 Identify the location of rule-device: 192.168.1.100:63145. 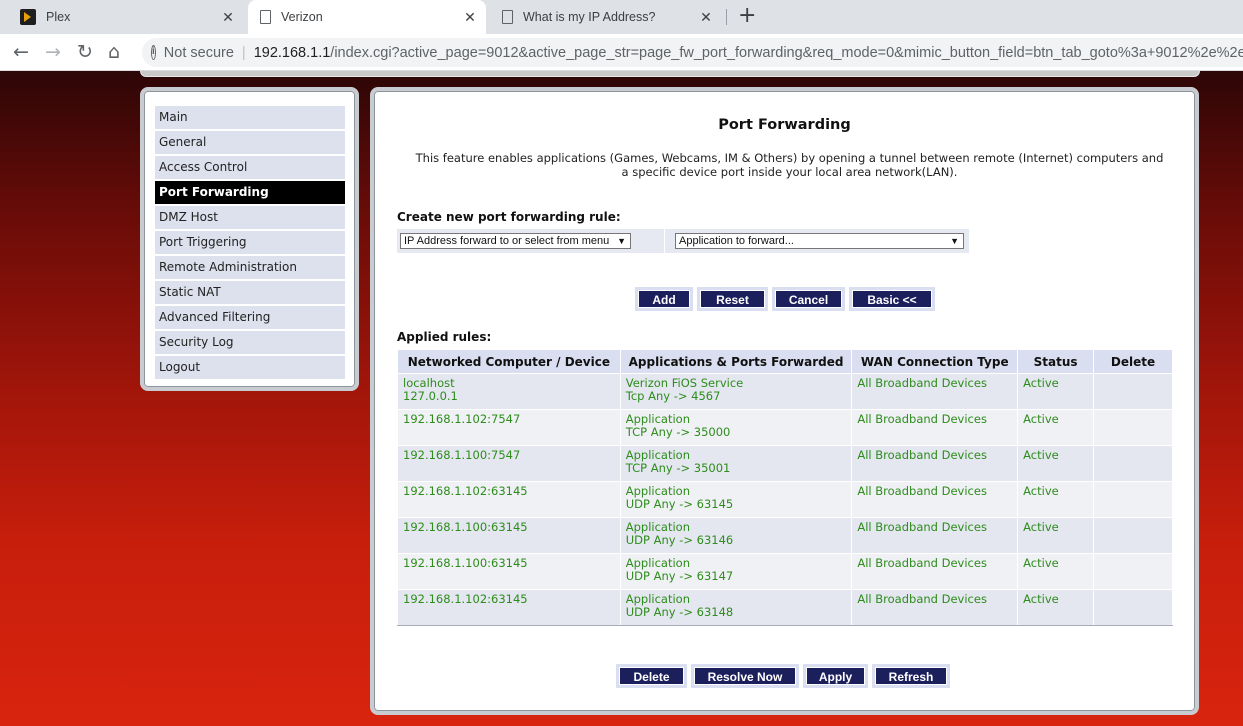
(465, 527).